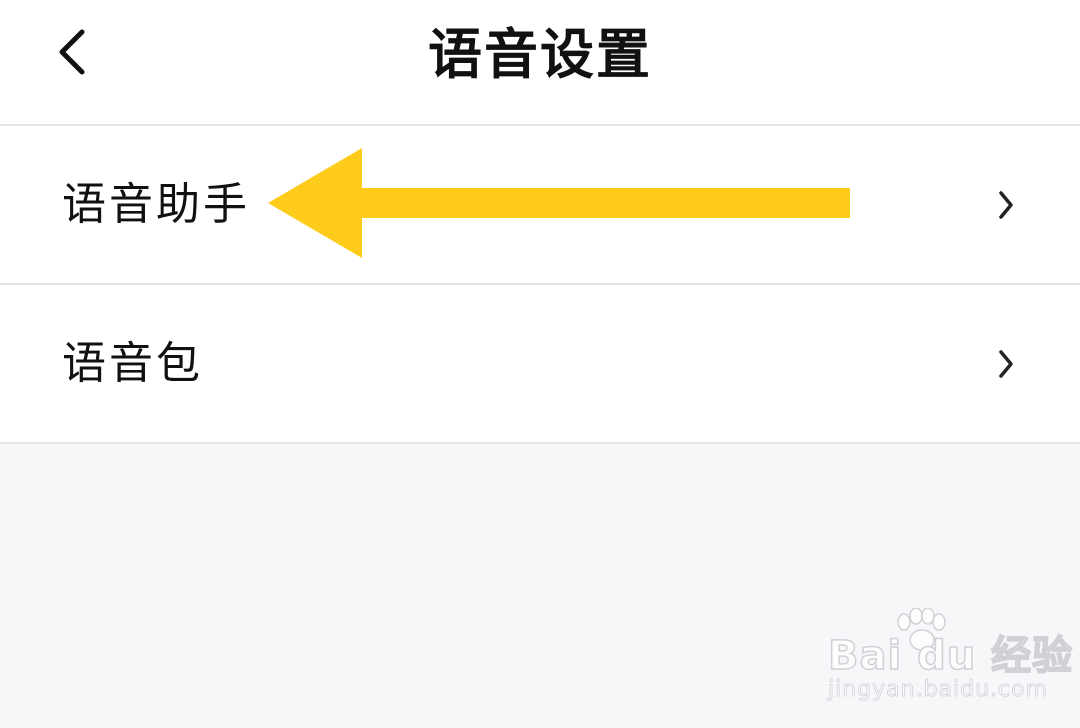 The height and width of the screenshot is (728, 1080). I want to click on page-title: 语音设置, so click(540, 54).